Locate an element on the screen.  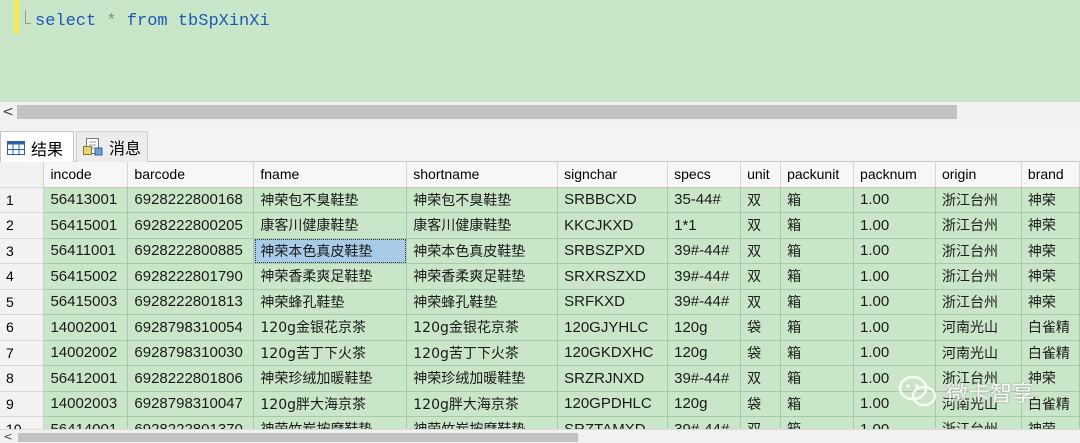
cell-shortname: 神荣蜂孔鞋垫 is located at coordinates (482, 302).